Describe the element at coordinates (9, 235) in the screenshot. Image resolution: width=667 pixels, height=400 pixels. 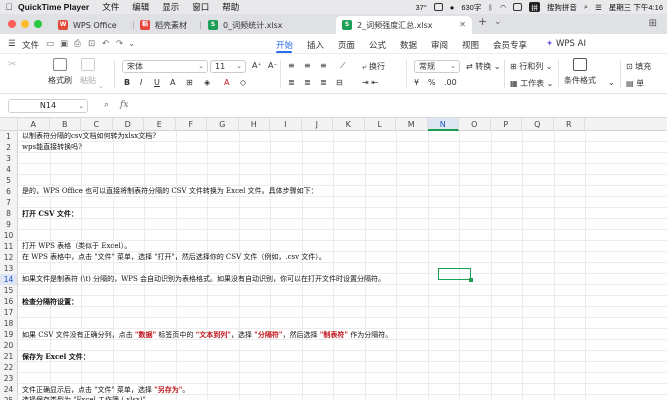
I see `row-header-10: 10` at that location.